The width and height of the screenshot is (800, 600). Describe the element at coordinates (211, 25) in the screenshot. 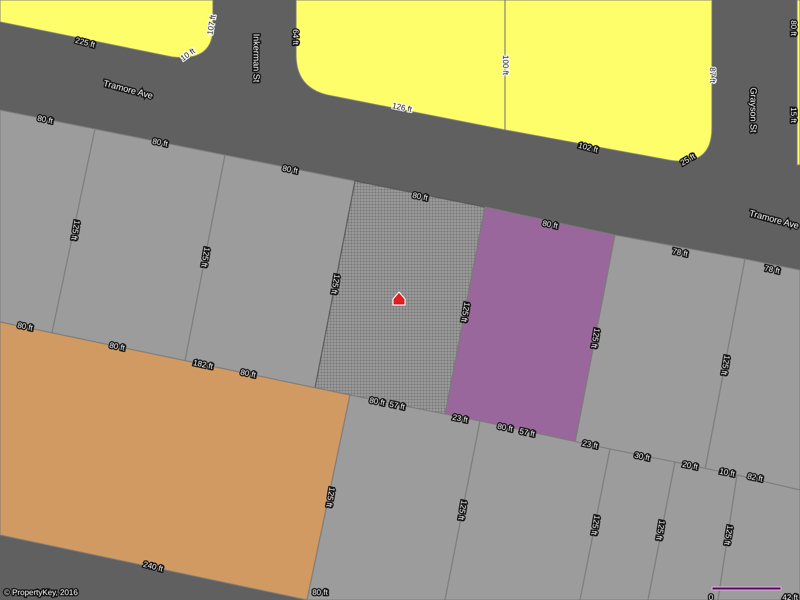

I see `dimension-label: 107 ft` at that location.